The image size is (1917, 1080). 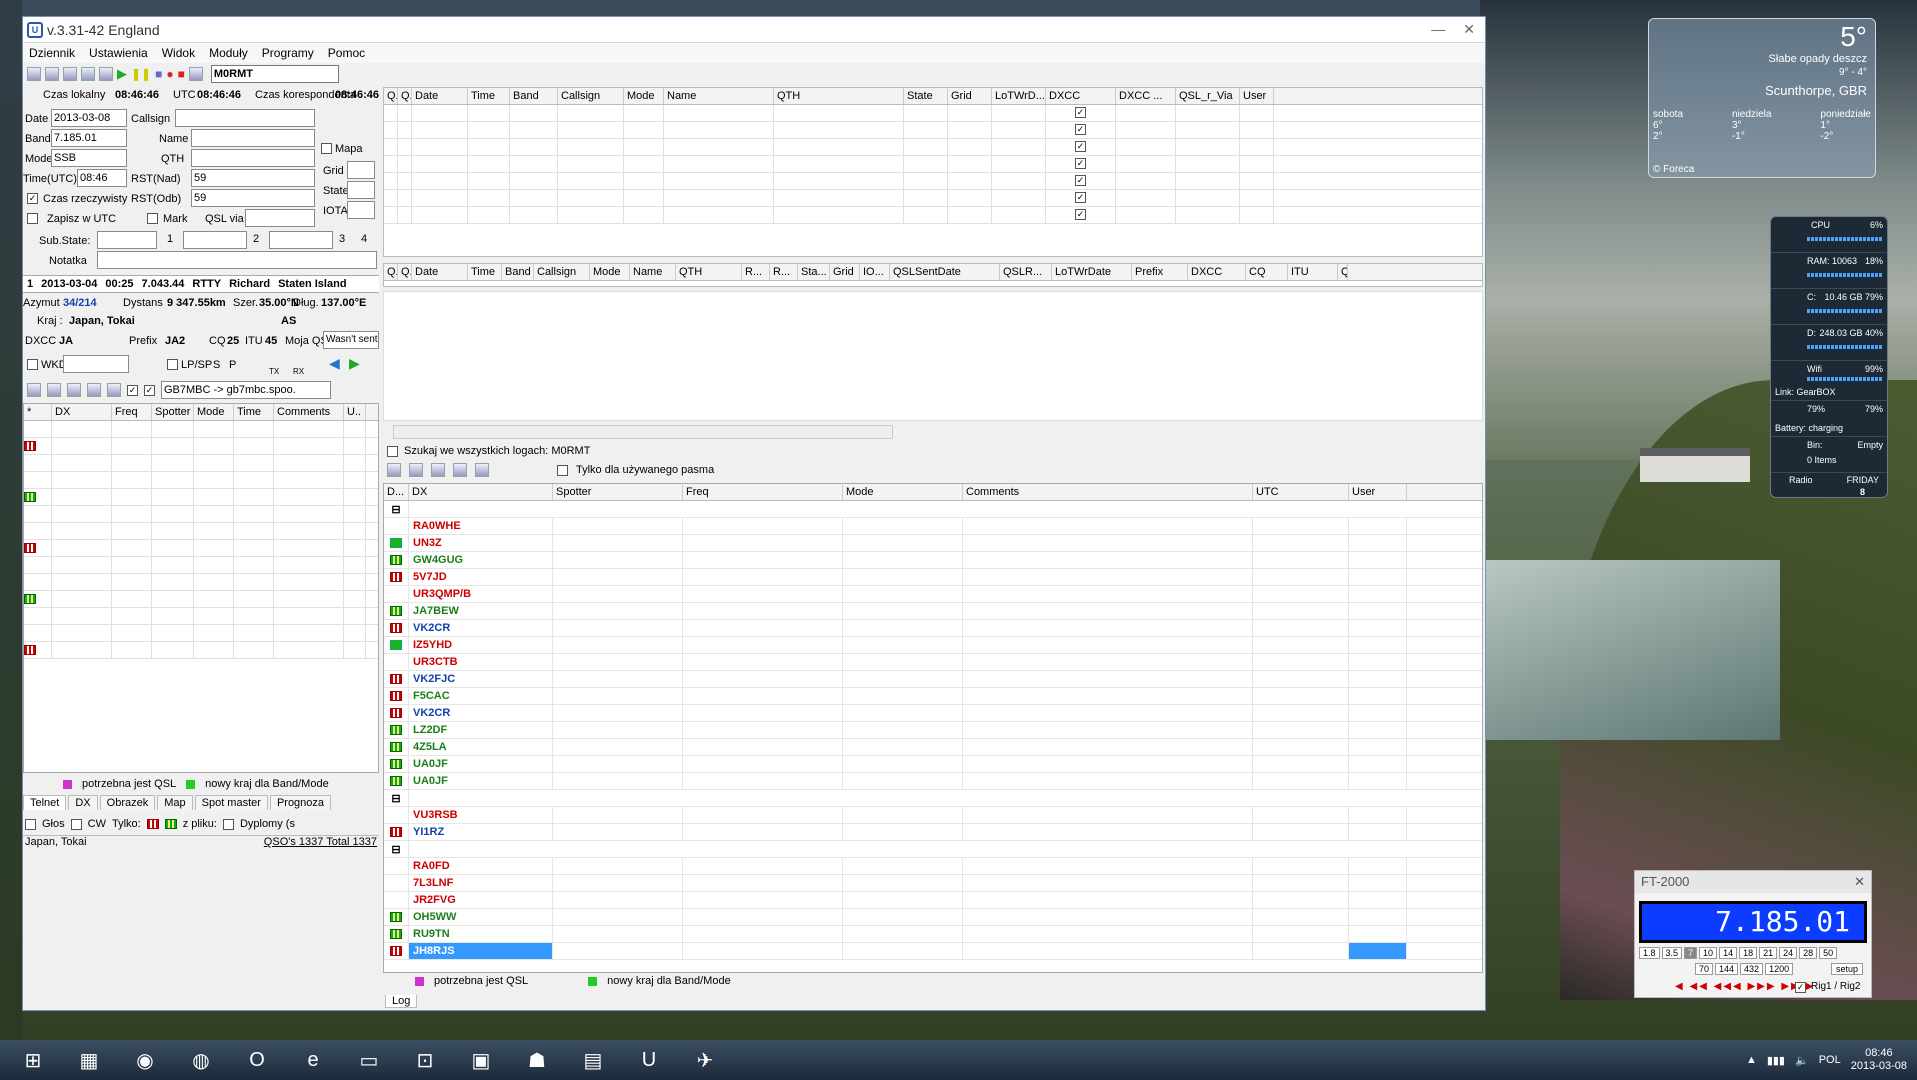 What do you see at coordinates (1768, 953) in the screenshot?
I see `band-button: 21` at bounding box center [1768, 953].